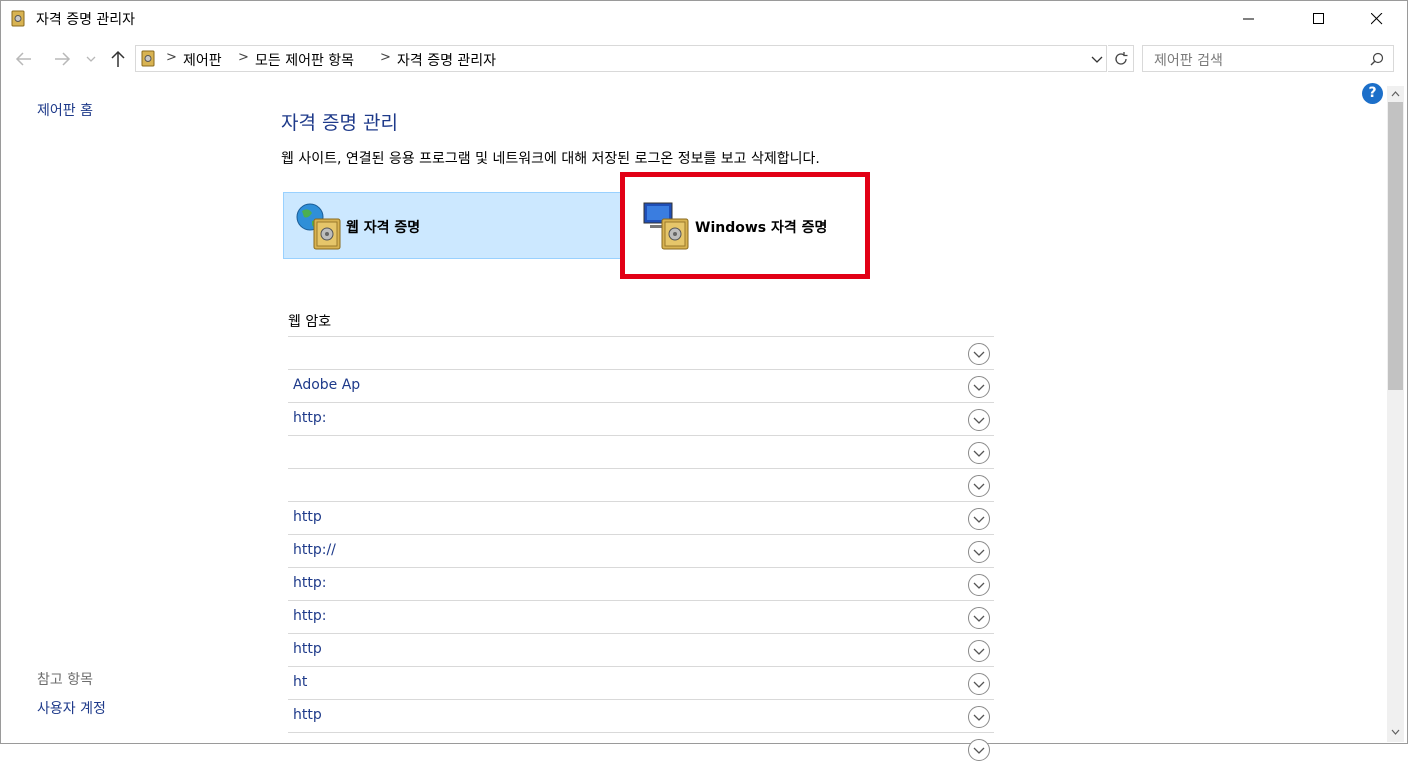 The height and width of the screenshot is (765, 1408). Describe the element at coordinates (621, 58) in the screenshot. I see `address-bar: > 제어판 > 모든 제어판 항목 > 자격 증명 관리자` at that location.